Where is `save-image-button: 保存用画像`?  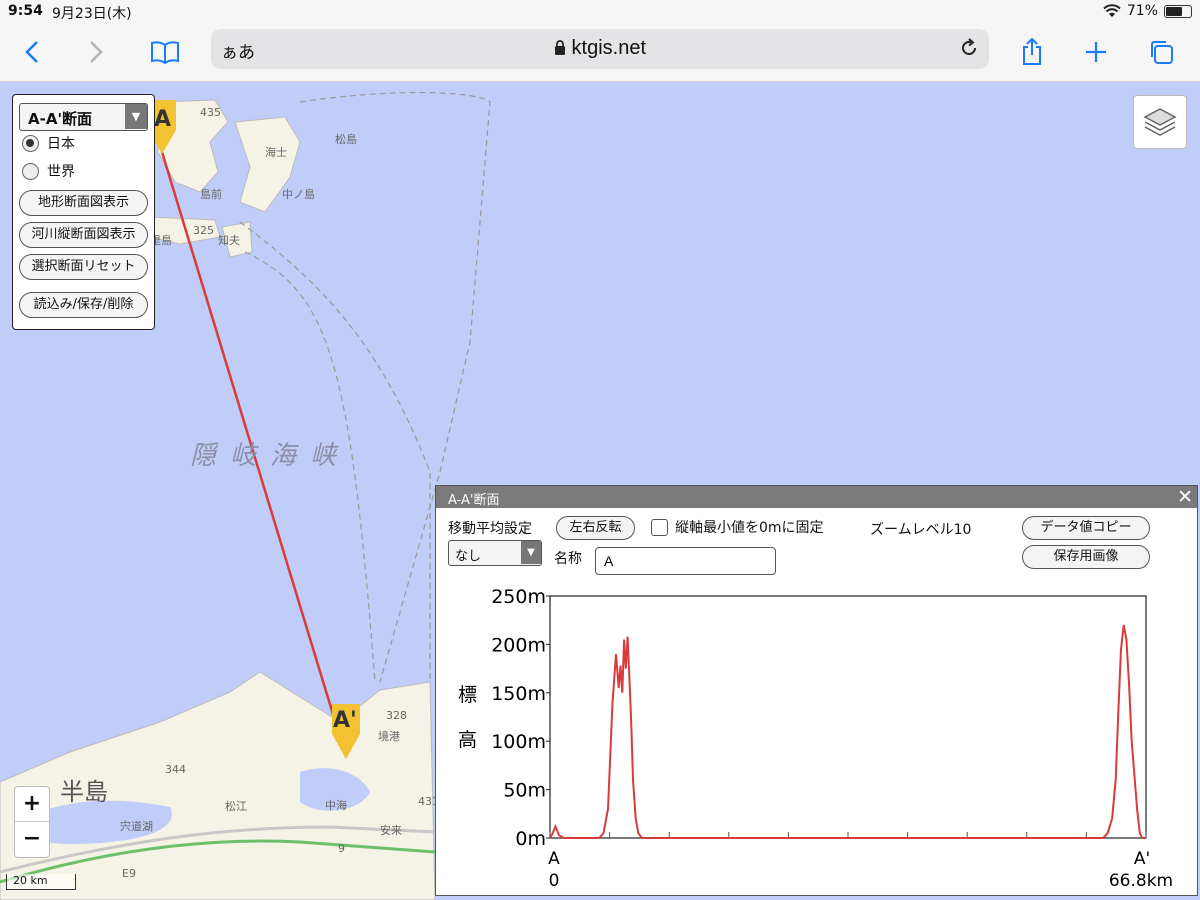
save-image-button: 保存用画像 is located at coordinates (1086, 557).